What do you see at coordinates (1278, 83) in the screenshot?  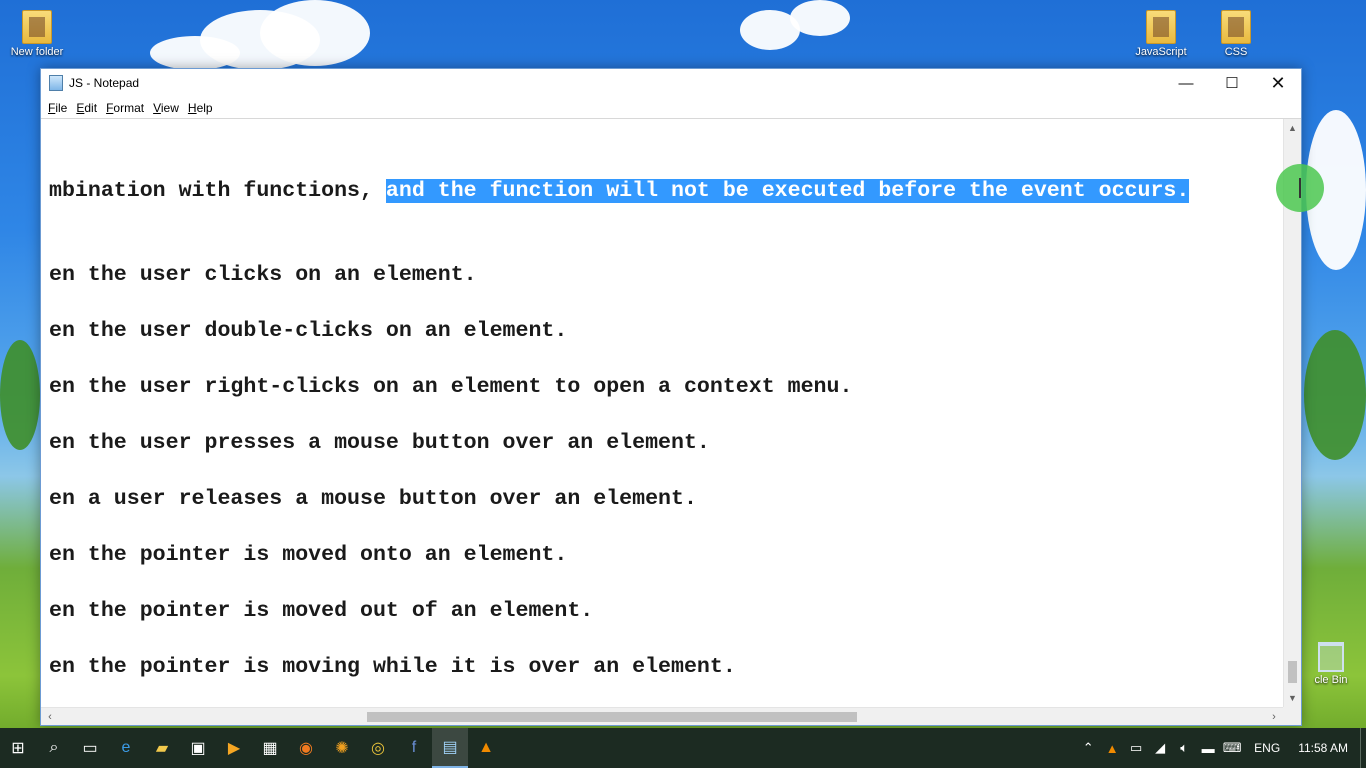 I see `close-button: ✕` at bounding box center [1278, 83].